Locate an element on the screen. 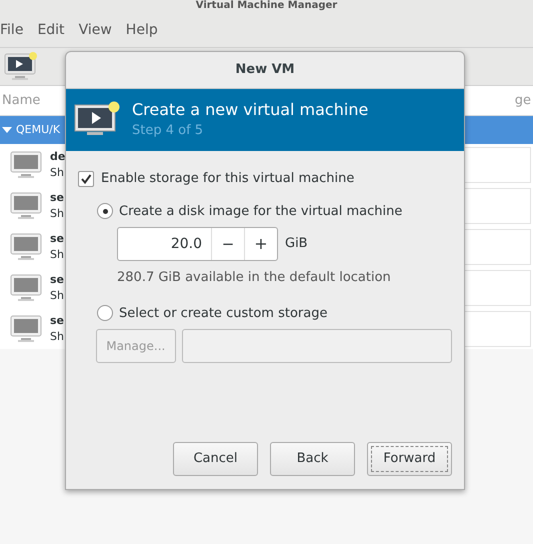 This screenshot has width=533, height=544. menu-item: Help is located at coordinates (142, 30).